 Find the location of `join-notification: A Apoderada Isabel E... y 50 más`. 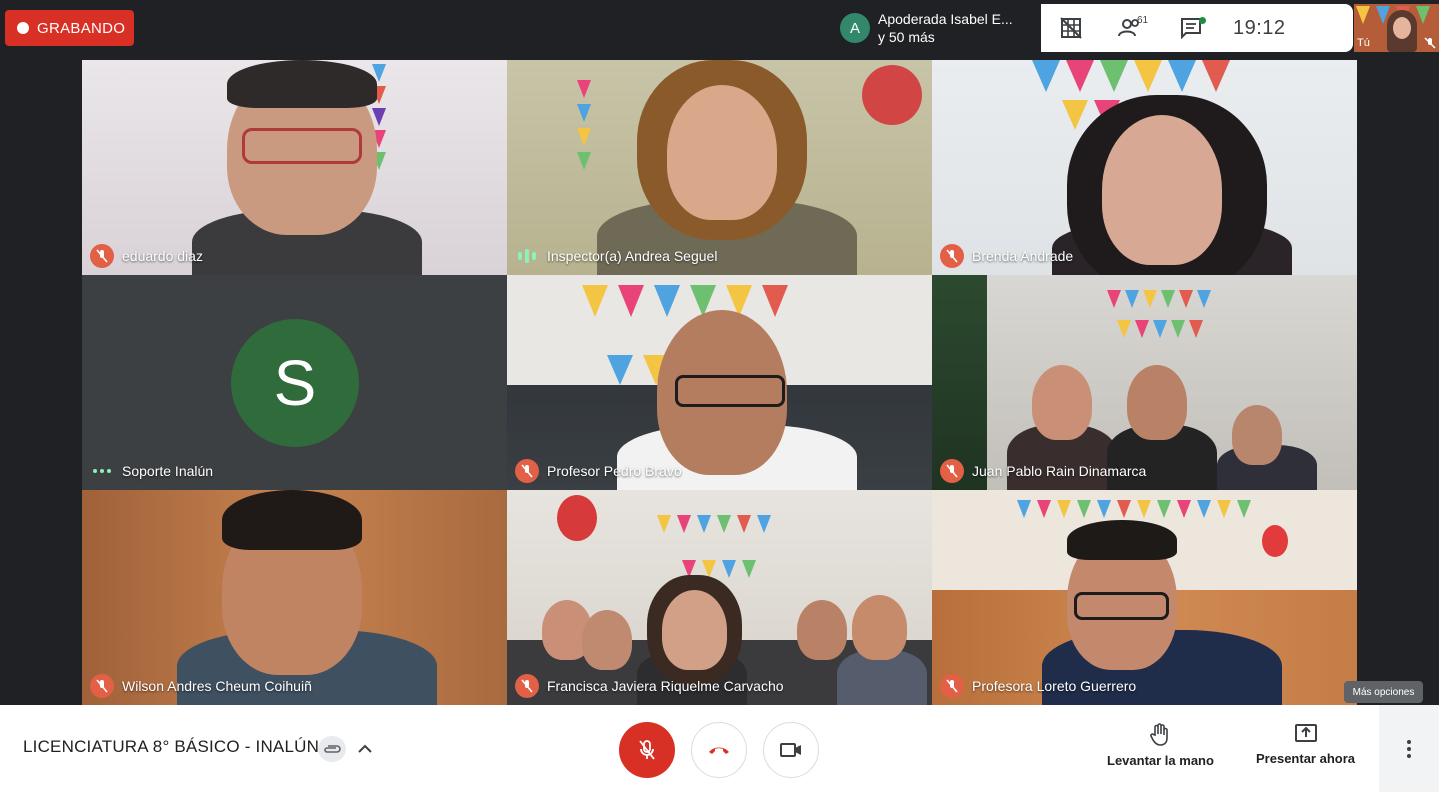

join-notification: A Apoderada Isabel E... y 50 más is located at coordinates (937, 28).